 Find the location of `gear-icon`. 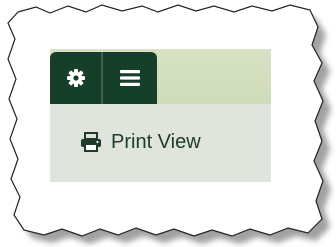

gear-icon is located at coordinates (75, 78).